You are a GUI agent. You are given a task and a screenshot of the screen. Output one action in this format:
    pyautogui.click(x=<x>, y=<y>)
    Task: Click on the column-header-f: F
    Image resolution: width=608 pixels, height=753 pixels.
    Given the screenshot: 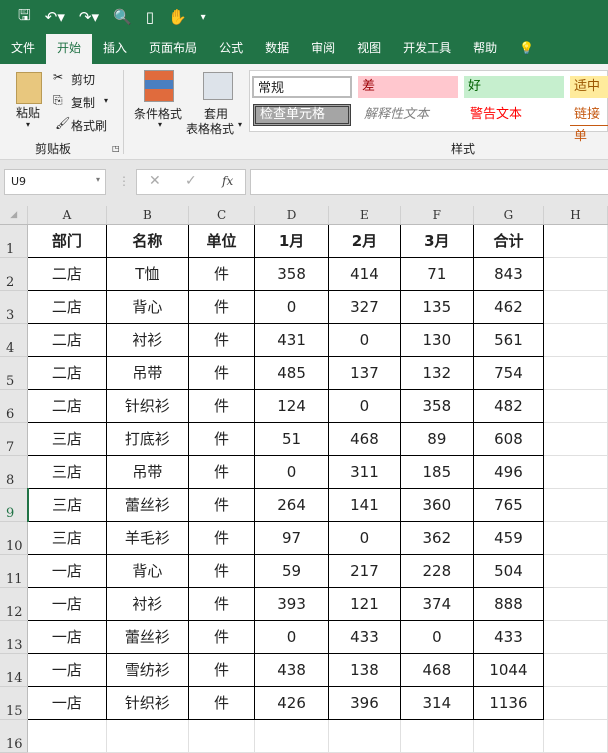 What is the action you would take?
    pyautogui.click(x=437, y=215)
    